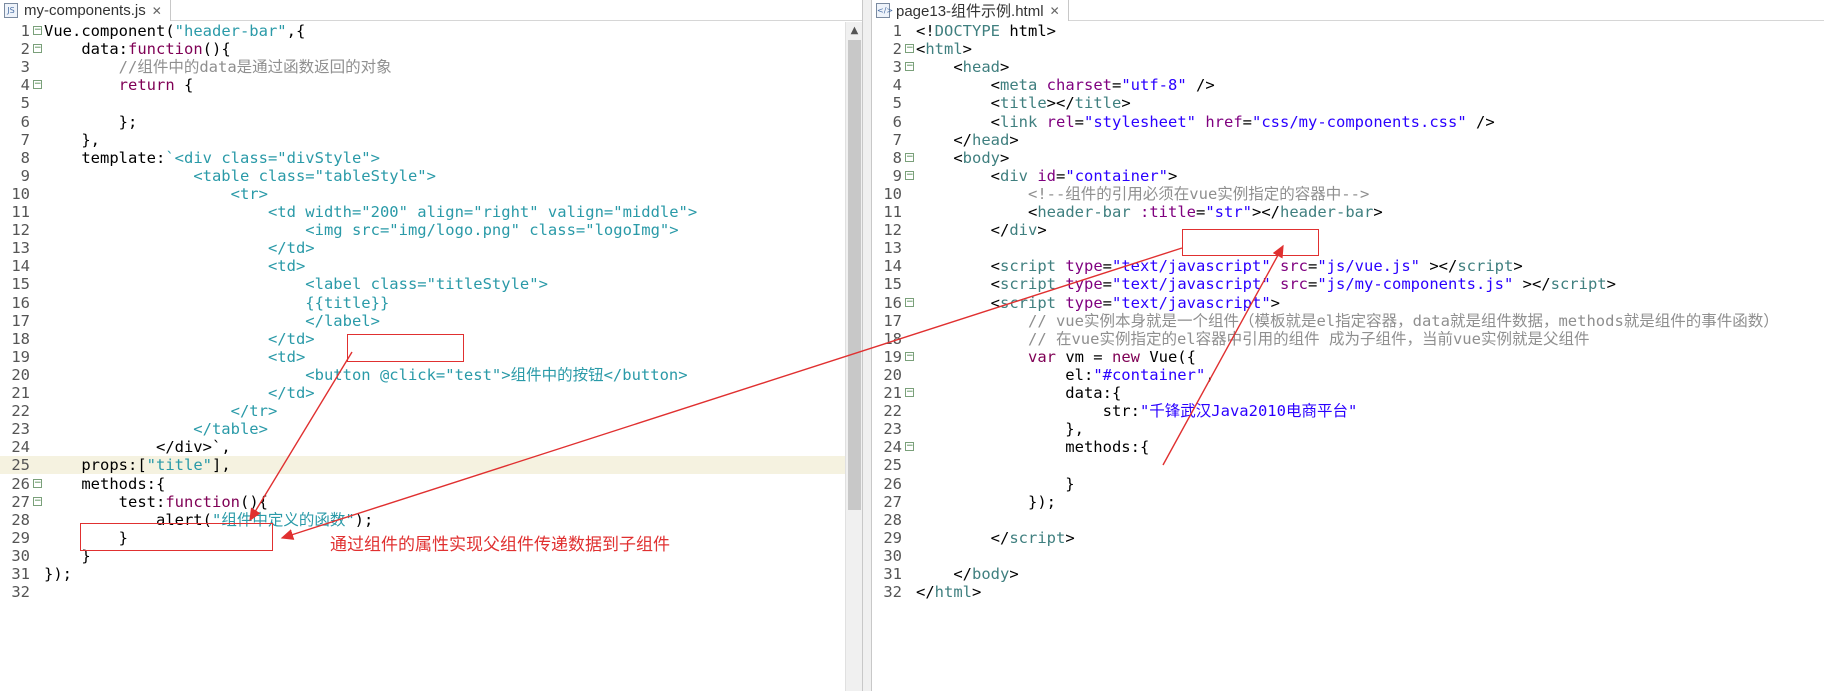 The image size is (1824, 691). I want to click on code-token: <label class="titleStyle">, so click(296, 284).